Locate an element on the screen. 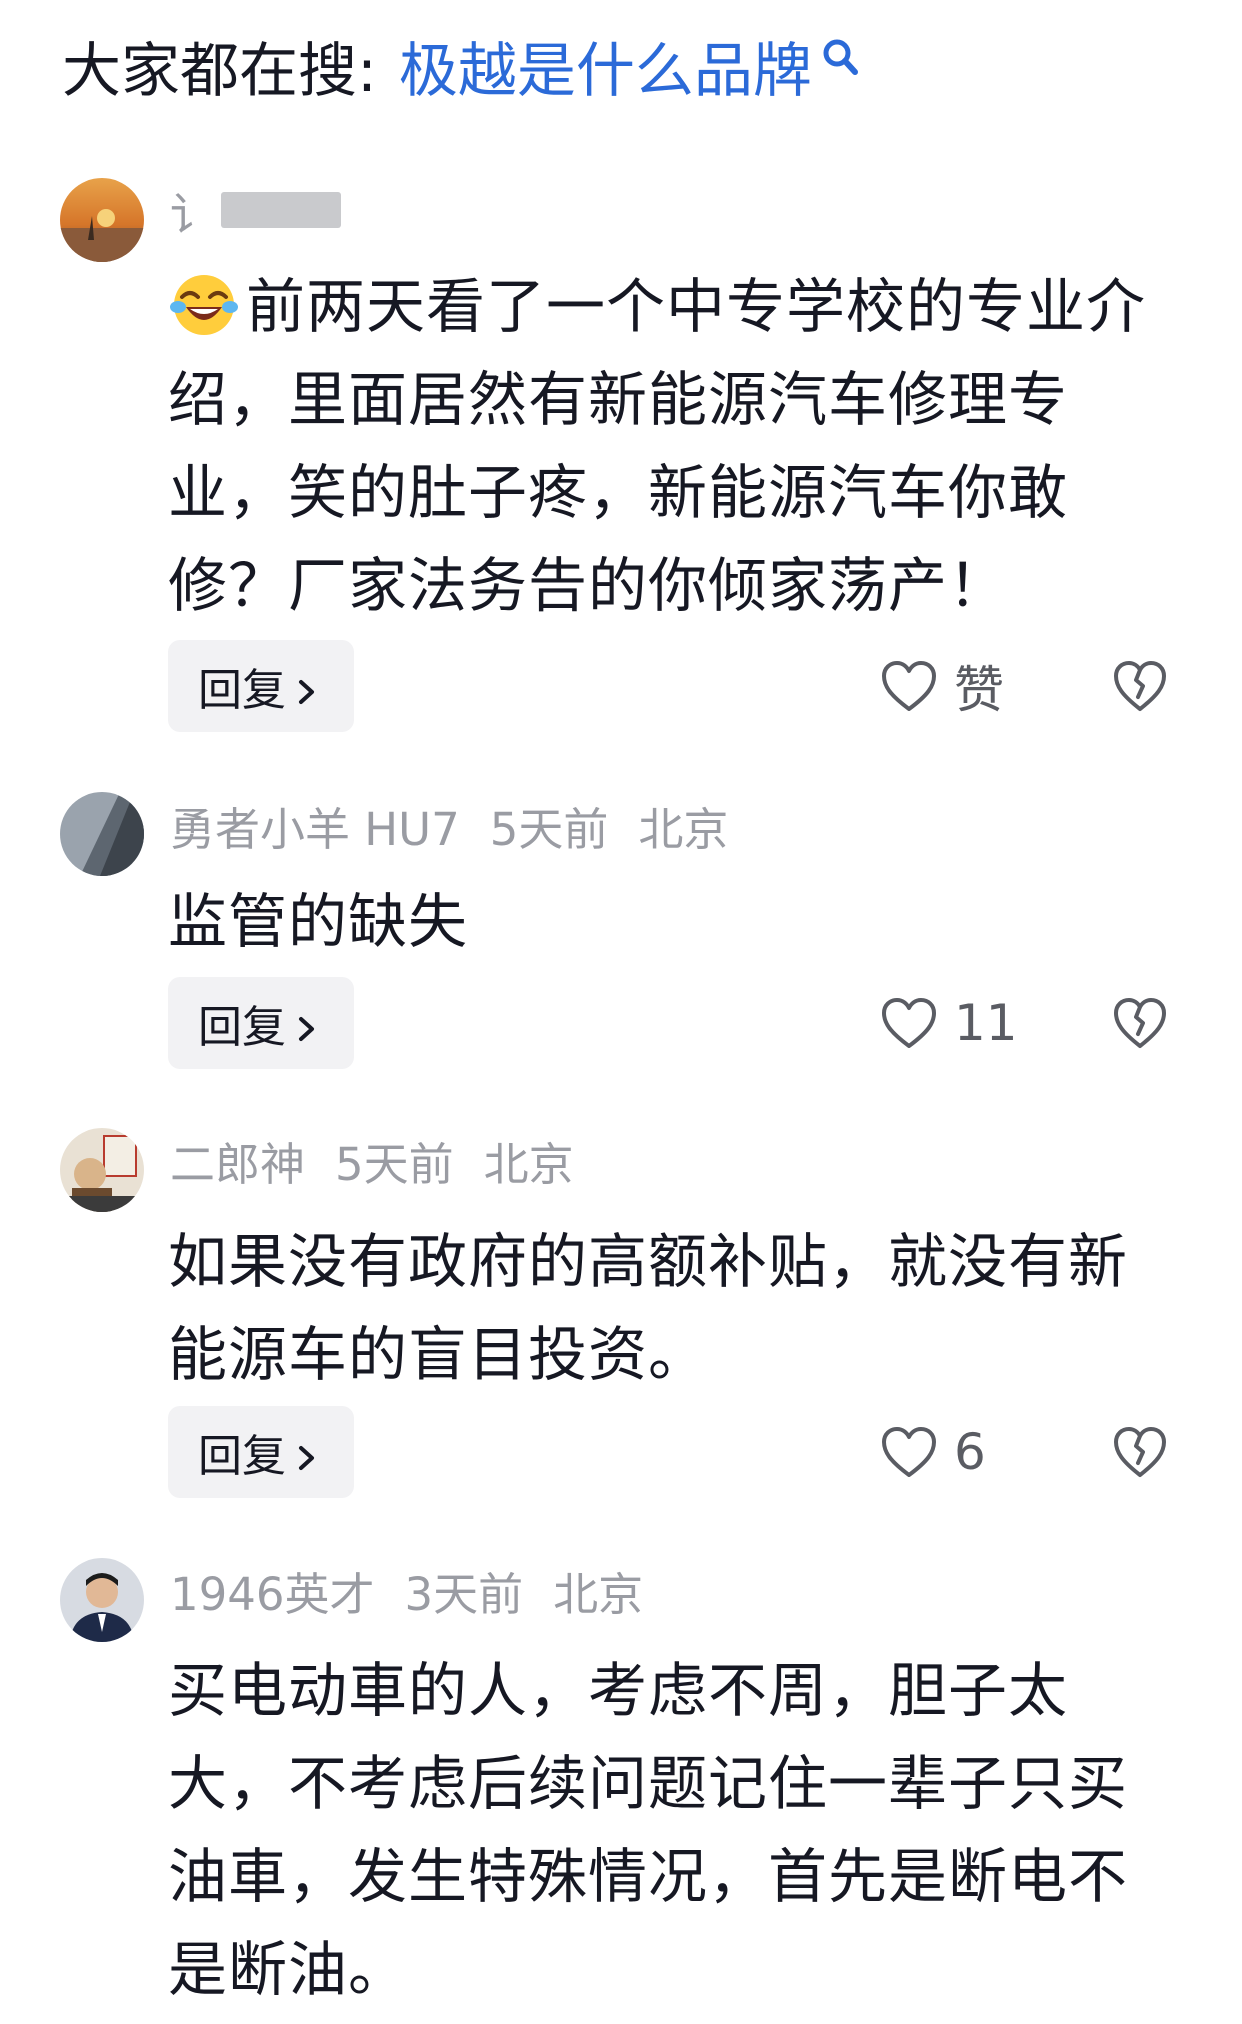 Image resolution: width=1242 pixels, height=2024 pixels. laughing-tears-emoji is located at coordinates (204, 303).